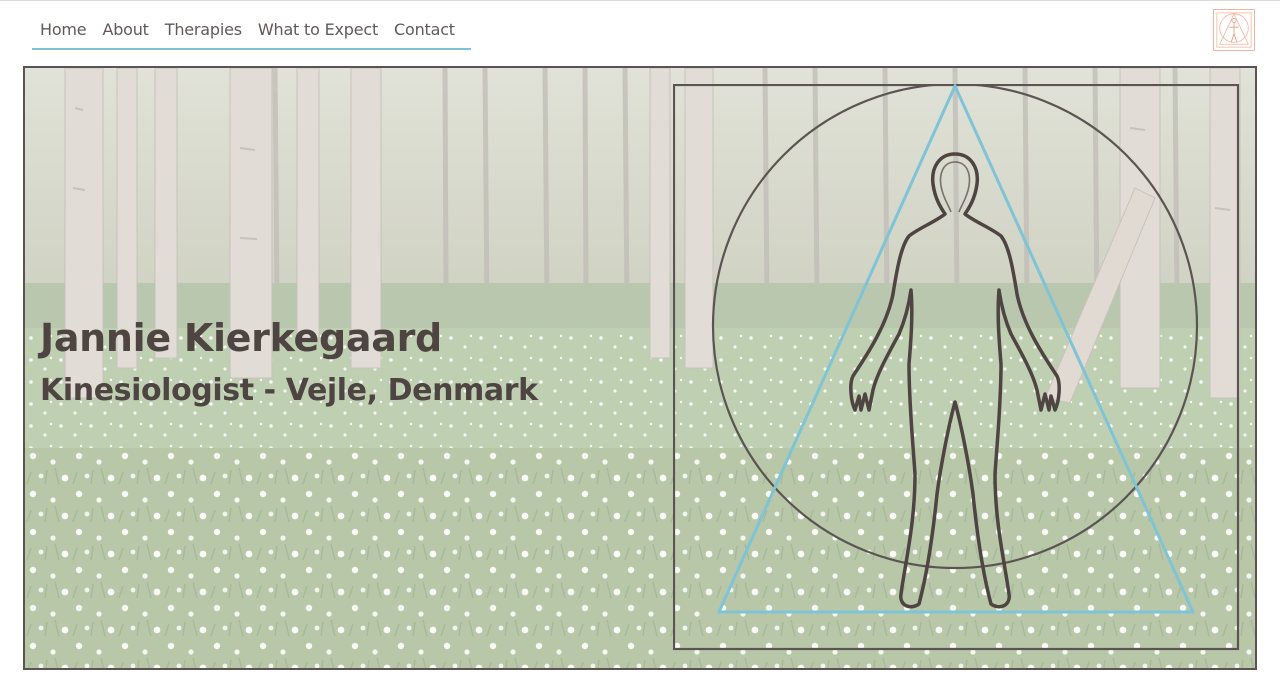 The width and height of the screenshot is (1280, 690). What do you see at coordinates (640, 0) in the screenshot?
I see `top-border` at bounding box center [640, 0].